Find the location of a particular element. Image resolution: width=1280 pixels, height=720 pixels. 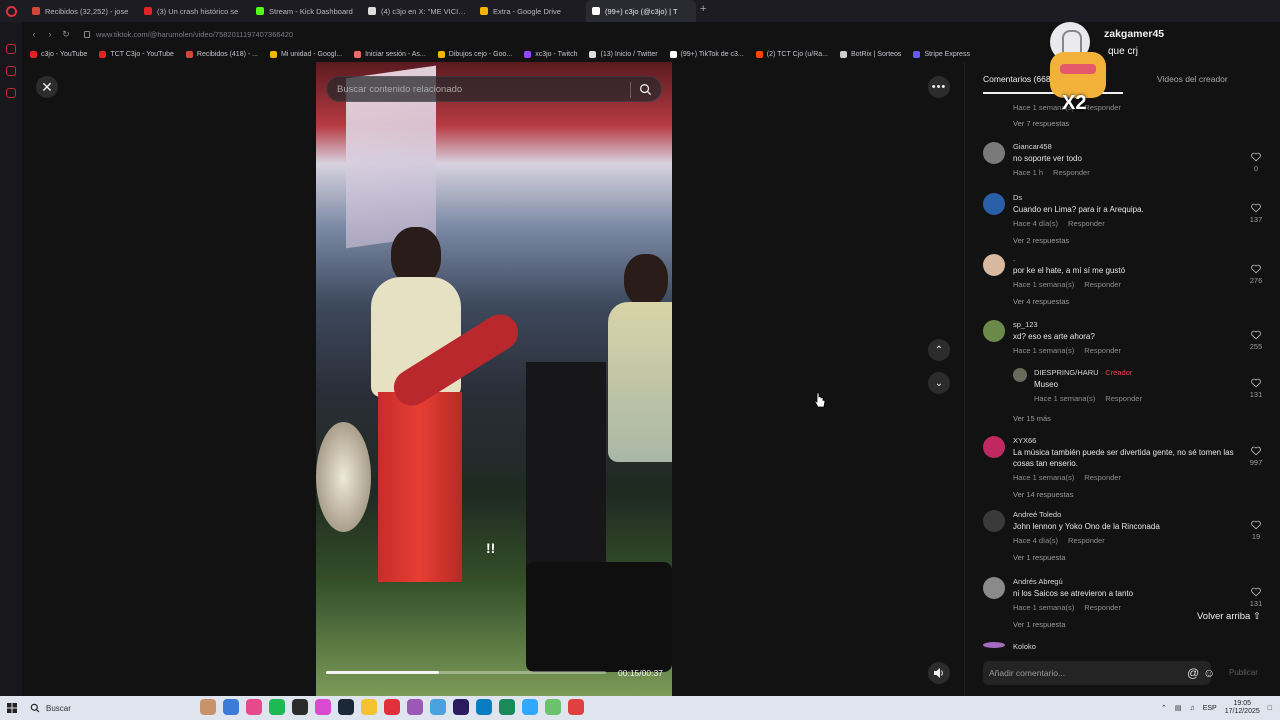

clock: 19:05 17/12/2025 is located at coordinates (1242, 707).